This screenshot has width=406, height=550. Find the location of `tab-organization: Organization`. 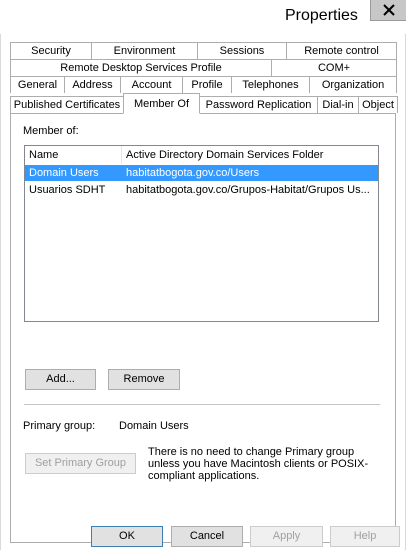

tab-organization: Organization is located at coordinates (353, 84).